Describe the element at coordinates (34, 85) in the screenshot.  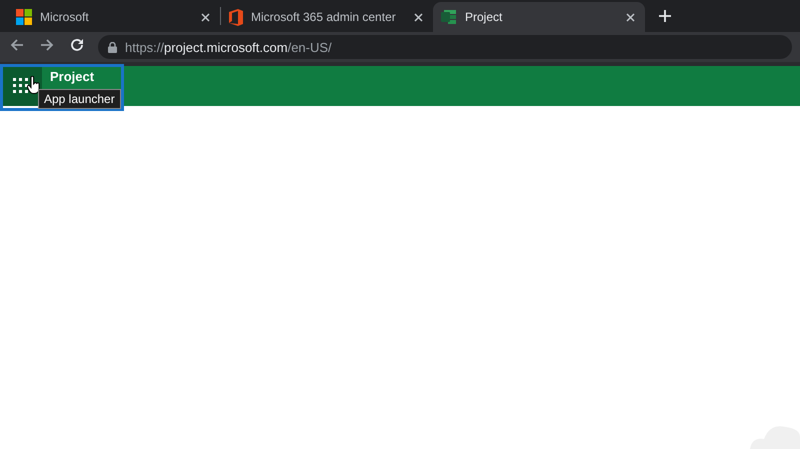
I see `hand-cursor-icon` at that location.